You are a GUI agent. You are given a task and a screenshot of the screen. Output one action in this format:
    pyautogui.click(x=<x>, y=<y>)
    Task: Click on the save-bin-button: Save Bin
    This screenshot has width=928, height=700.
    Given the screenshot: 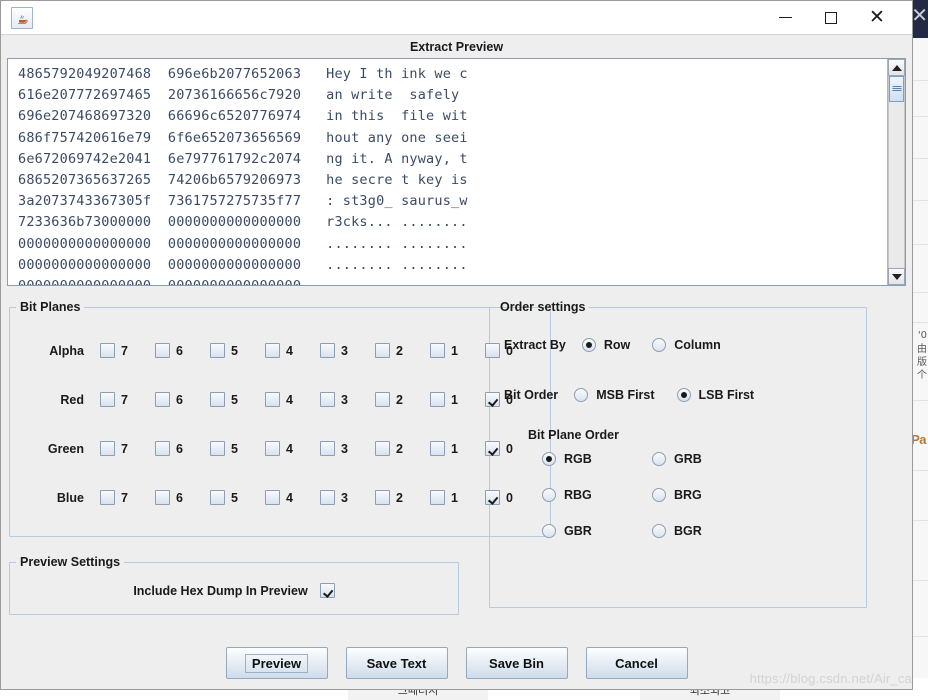 What is the action you would take?
    pyautogui.click(x=516, y=663)
    